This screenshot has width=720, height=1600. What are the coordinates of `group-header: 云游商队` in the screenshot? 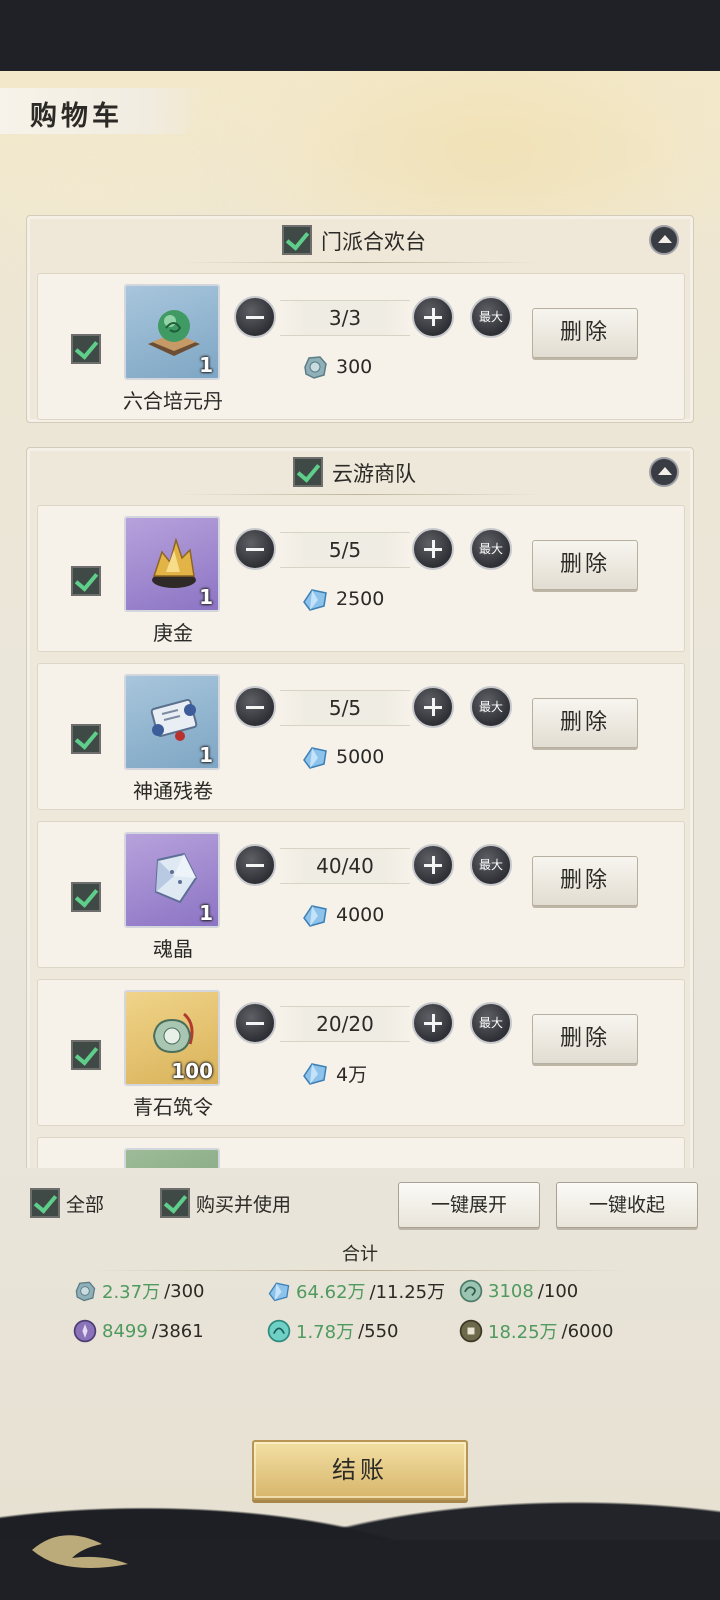 It's located at (360, 472).